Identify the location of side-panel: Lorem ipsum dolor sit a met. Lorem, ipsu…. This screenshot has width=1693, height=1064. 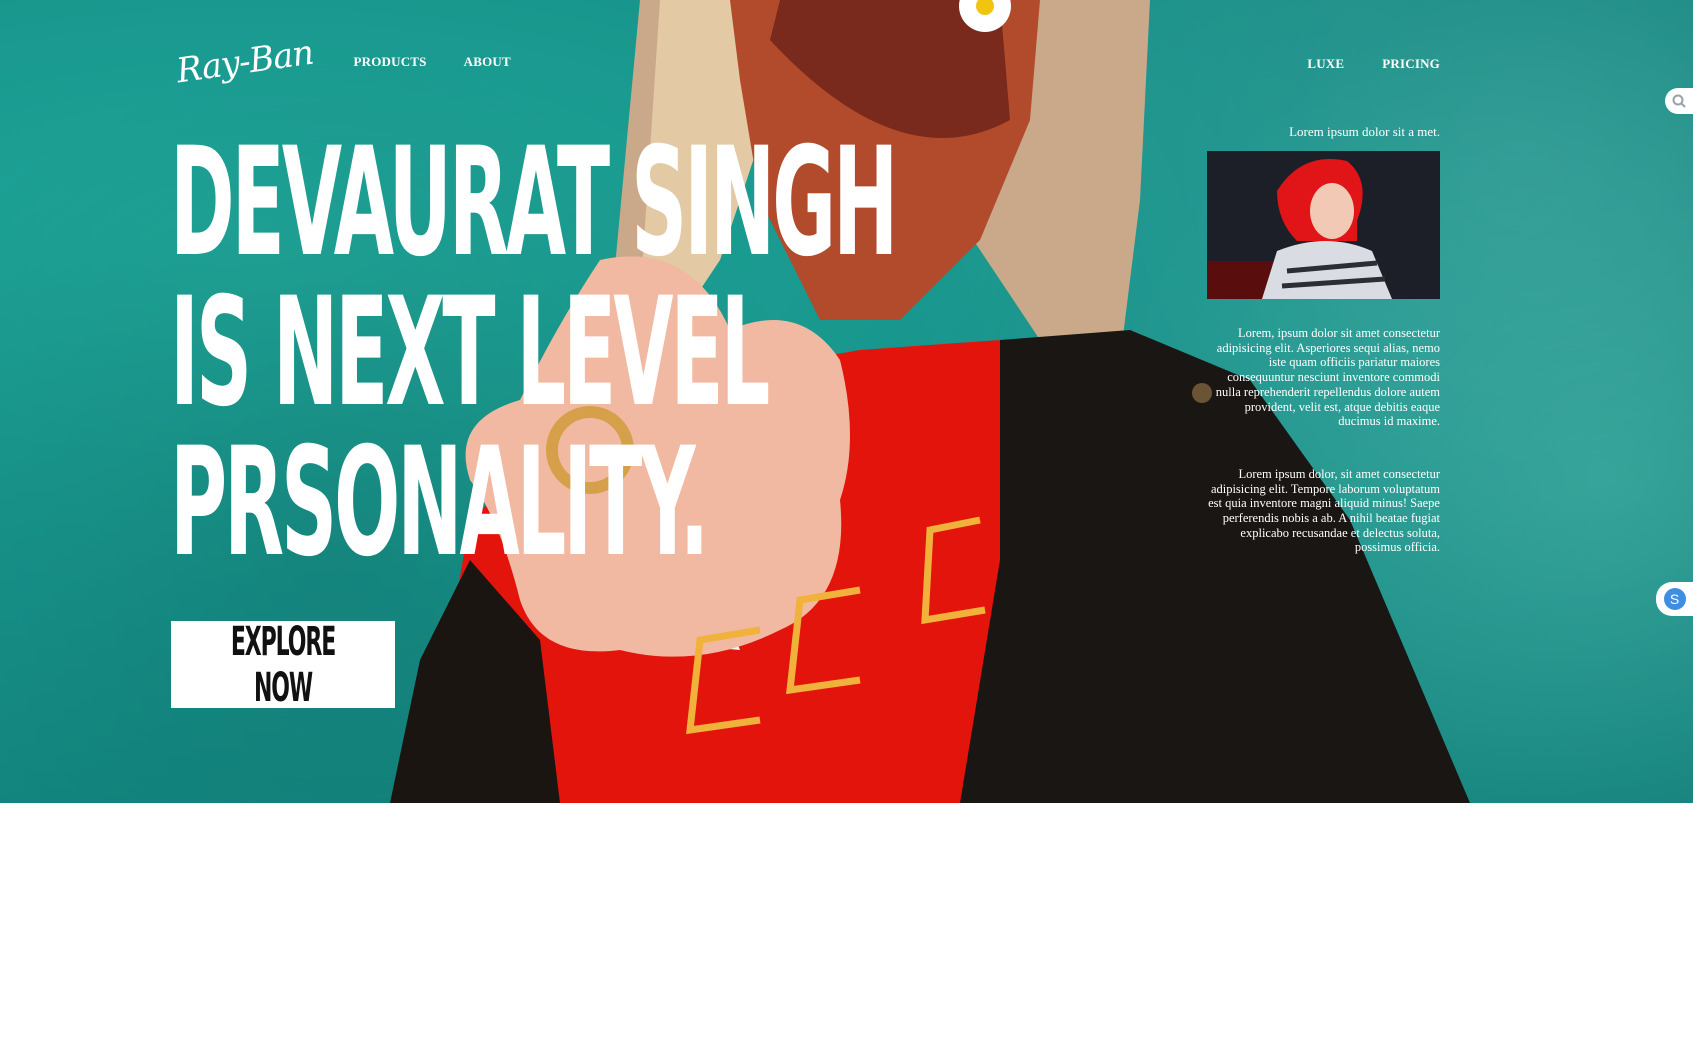
(1323, 339).